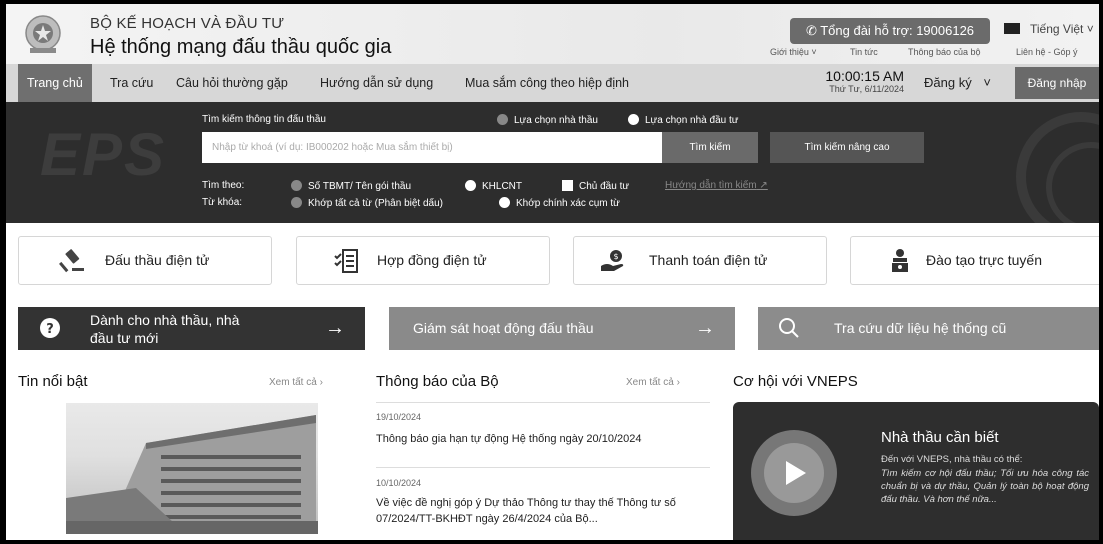  What do you see at coordinates (683, 120) in the screenshot?
I see `mode-option-investor: Lựa chọn nhà đầu tư` at bounding box center [683, 120].